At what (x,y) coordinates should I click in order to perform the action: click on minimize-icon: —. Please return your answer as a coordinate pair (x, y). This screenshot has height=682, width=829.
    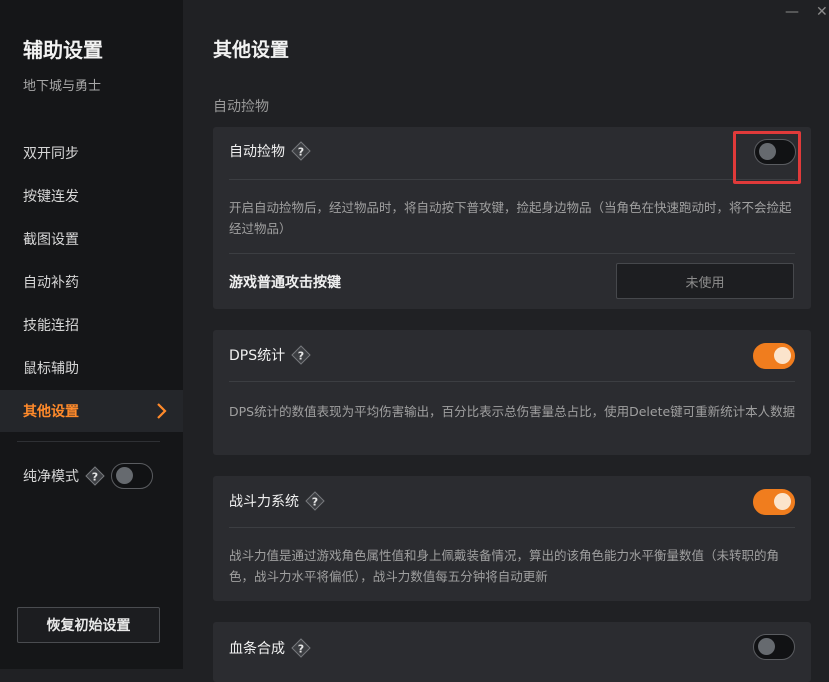
    Looking at the image, I should click on (792, 12).